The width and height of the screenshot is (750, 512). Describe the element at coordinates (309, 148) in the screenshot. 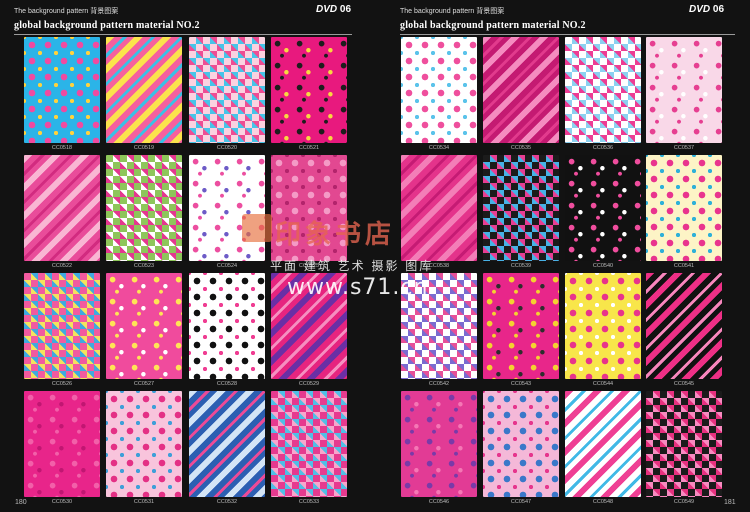

I see `pattern-code: CC0521` at that location.